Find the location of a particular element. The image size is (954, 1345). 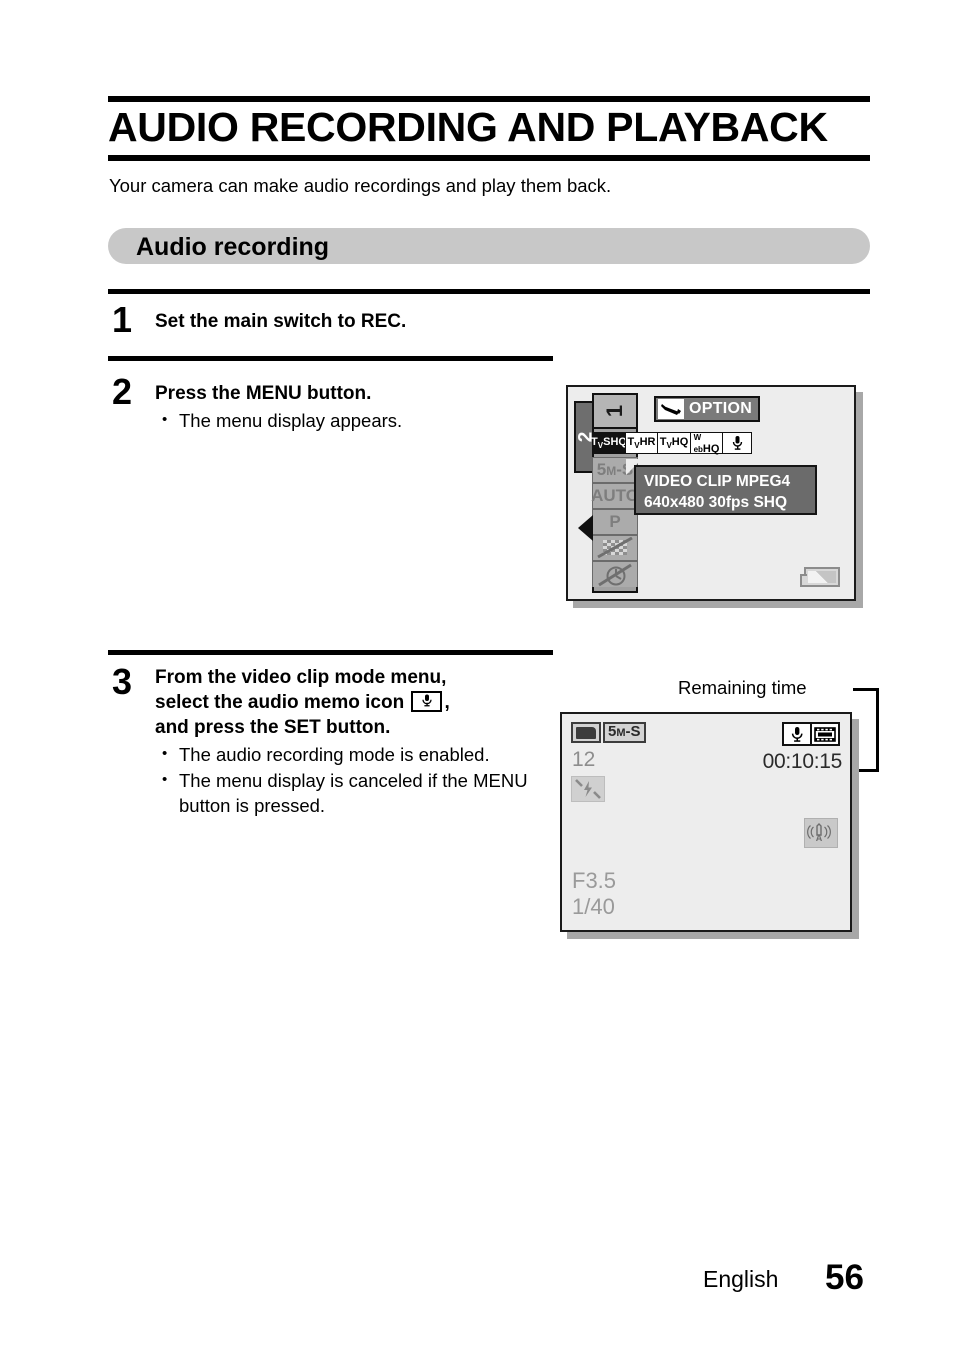

footer-language: English is located at coordinates (741, 1279).